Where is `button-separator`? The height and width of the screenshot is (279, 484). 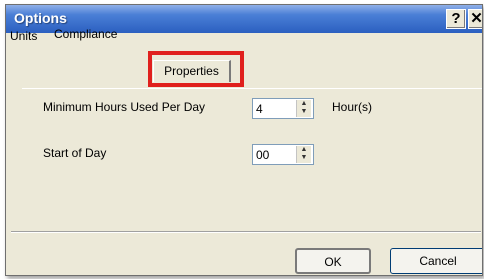 button-separator is located at coordinates (246, 232).